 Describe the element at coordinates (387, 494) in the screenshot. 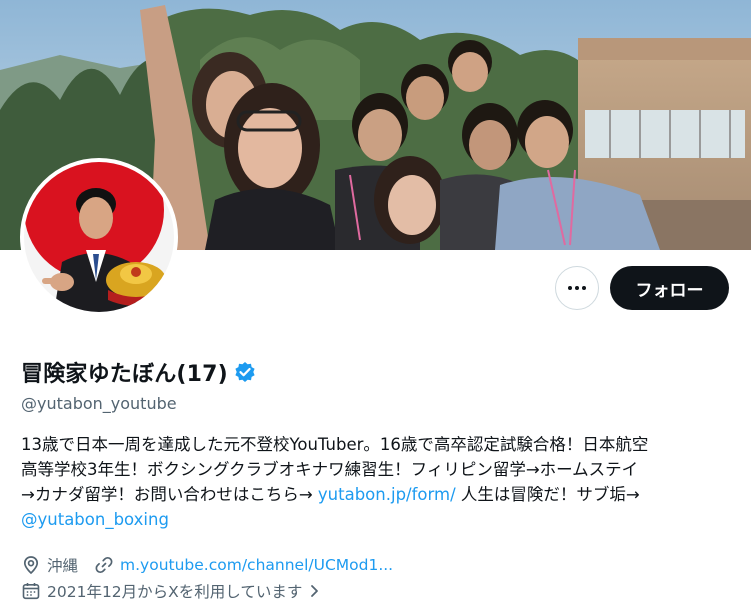

I see `bio-form-link: yutabon.jp/form/` at that location.